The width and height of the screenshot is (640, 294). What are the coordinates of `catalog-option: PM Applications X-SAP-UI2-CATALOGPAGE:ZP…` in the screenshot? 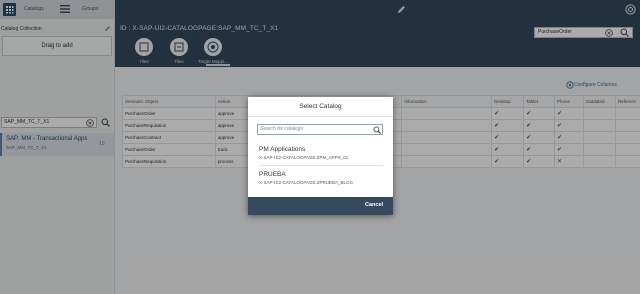 It's located at (320, 153).